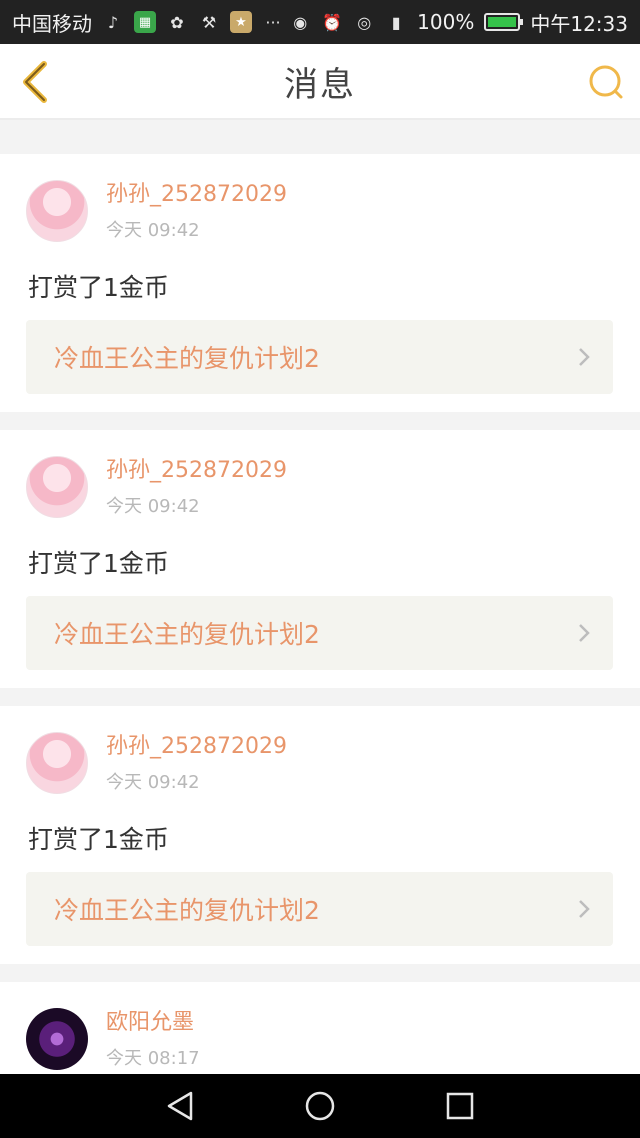  I want to click on nav-home-button, so click(320, 1106).